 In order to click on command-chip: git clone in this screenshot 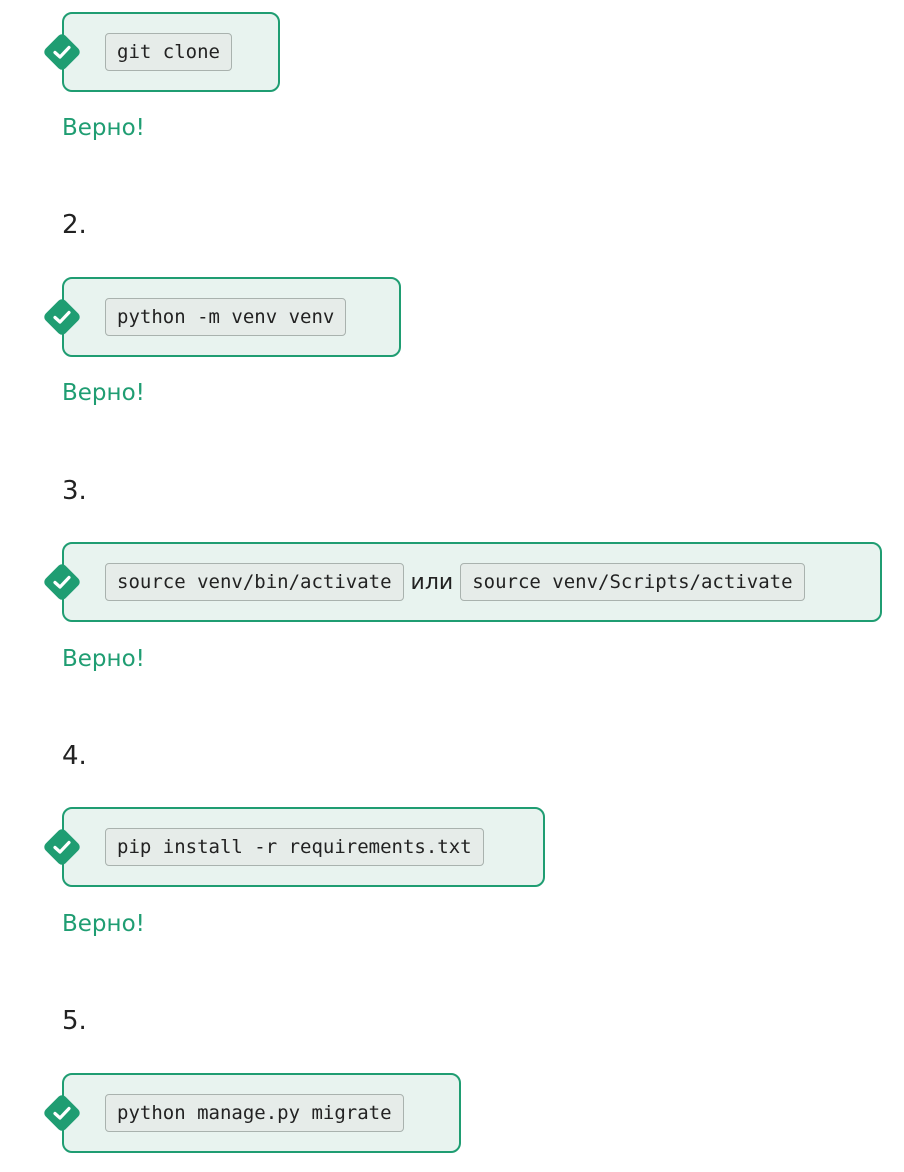, I will do `click(168, 52)`.